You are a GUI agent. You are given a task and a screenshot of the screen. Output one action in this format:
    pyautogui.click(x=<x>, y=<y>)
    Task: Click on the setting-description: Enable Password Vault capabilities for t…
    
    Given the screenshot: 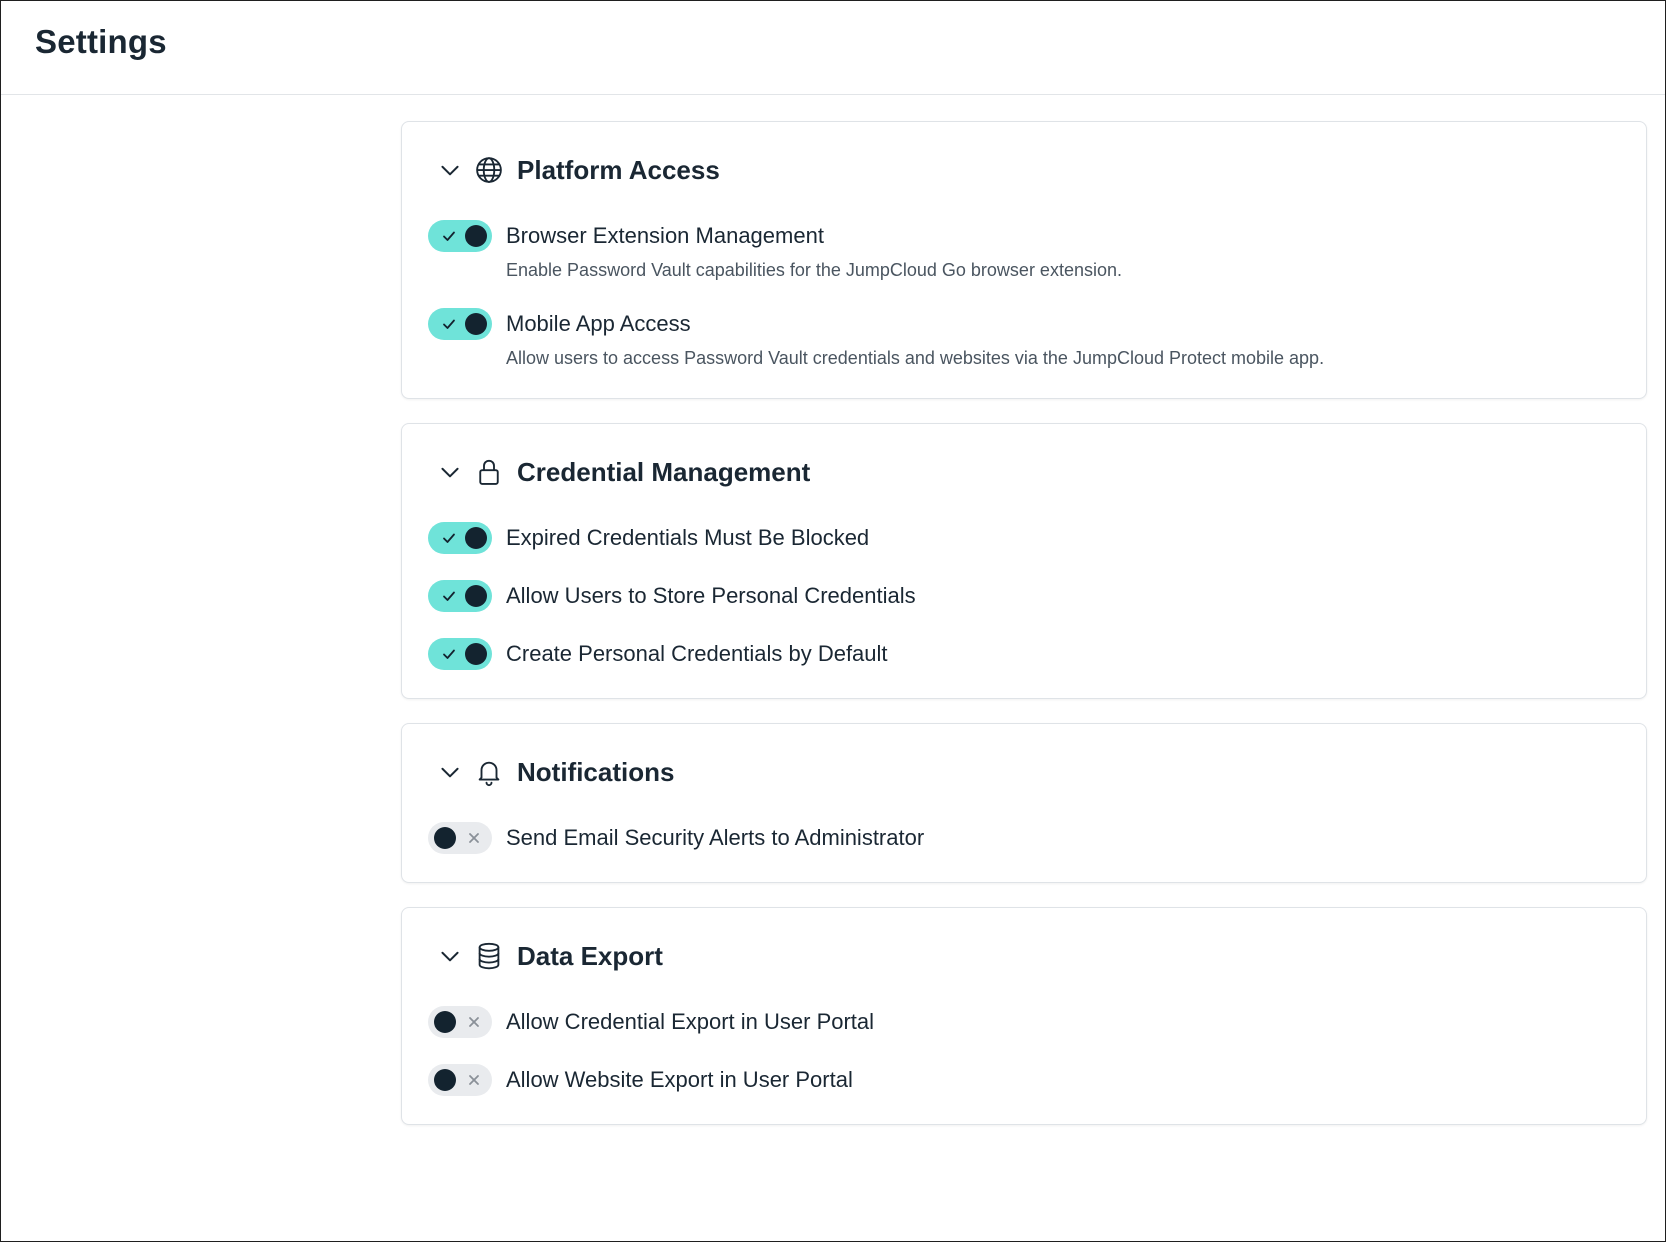 What is the action you would take?
    pyautogui.click(x=814, y=270)
    